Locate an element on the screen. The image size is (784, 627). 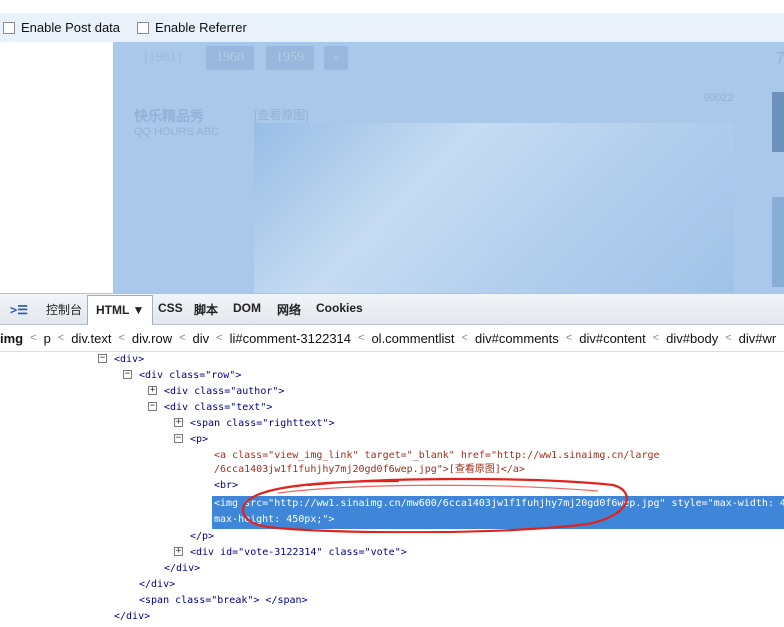
enable-referrer-option: Enable Referrer is located at coordinates (192, 27).